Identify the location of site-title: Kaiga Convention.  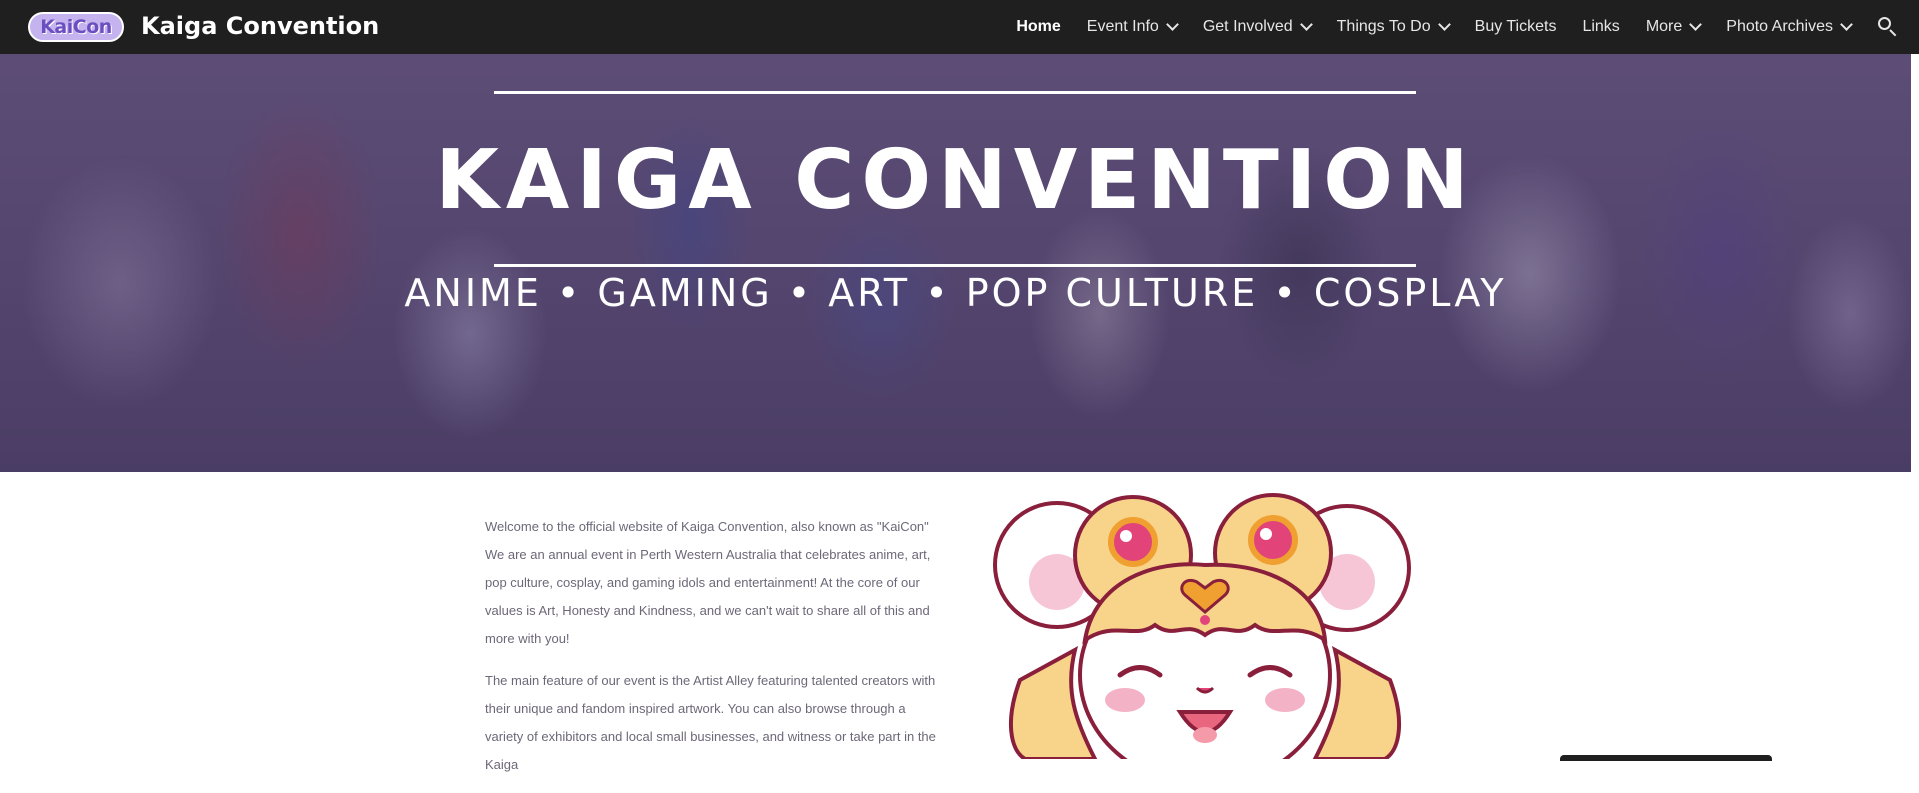
(260, 26).